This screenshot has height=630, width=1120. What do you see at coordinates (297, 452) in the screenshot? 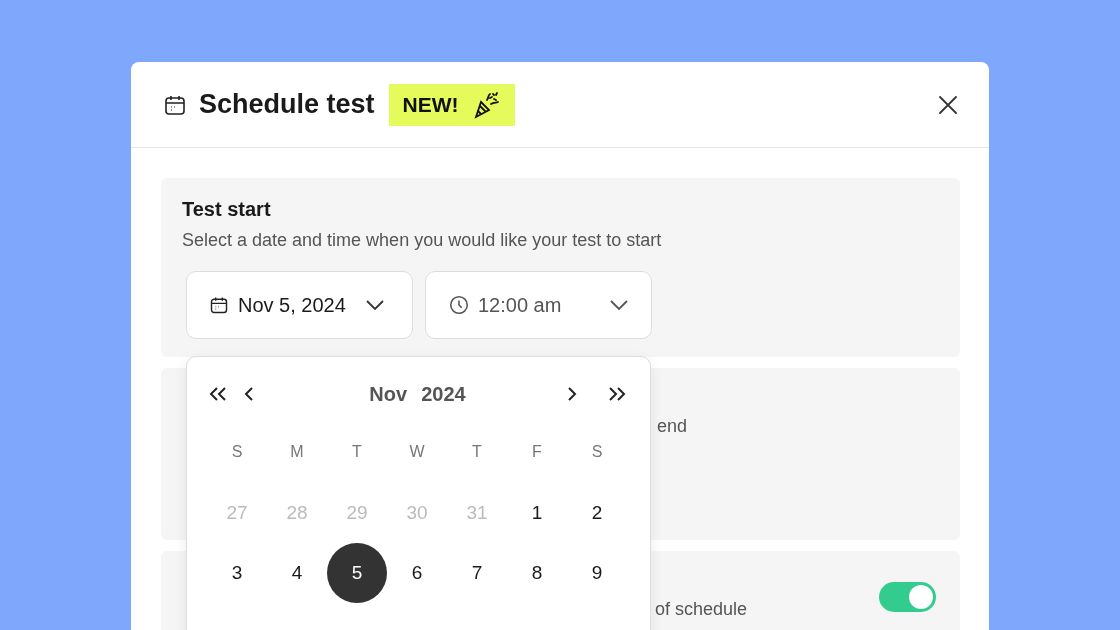
I see `weekday-label: M` at bounding box center [297, 452].